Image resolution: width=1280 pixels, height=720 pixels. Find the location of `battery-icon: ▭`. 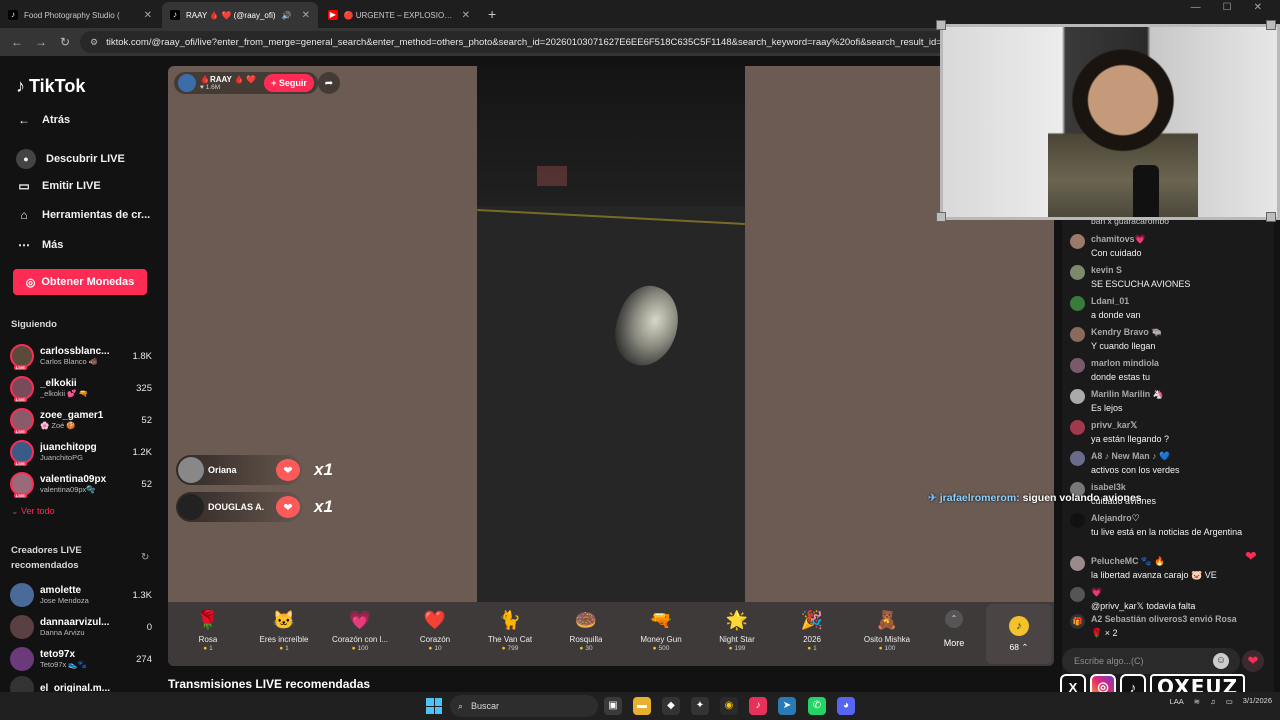

battery-icon: ▭ is located at coordinates (1229, 701).